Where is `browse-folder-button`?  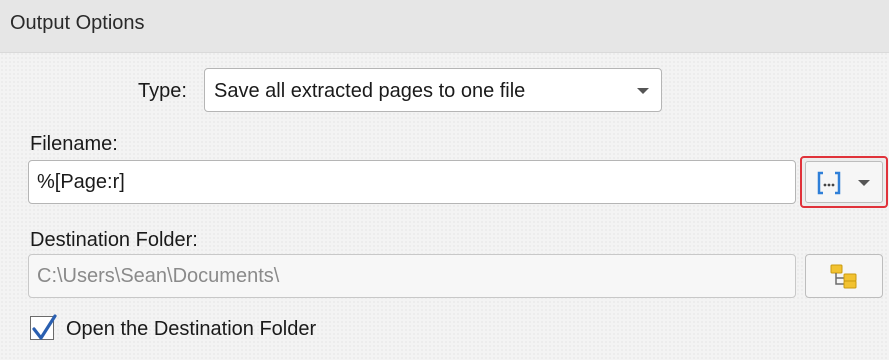 browse-folder-button is located at coordinates (844, 276).